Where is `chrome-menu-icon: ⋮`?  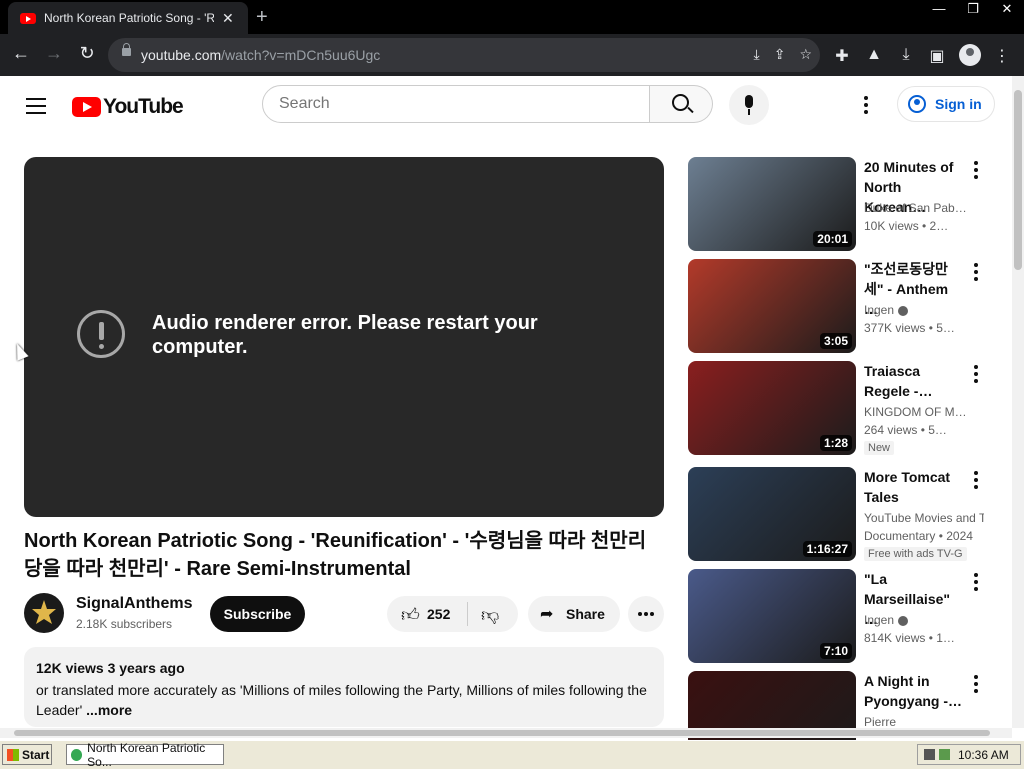
chrome-menu-icon: ⋮ is located at coordinates (1002, 56).